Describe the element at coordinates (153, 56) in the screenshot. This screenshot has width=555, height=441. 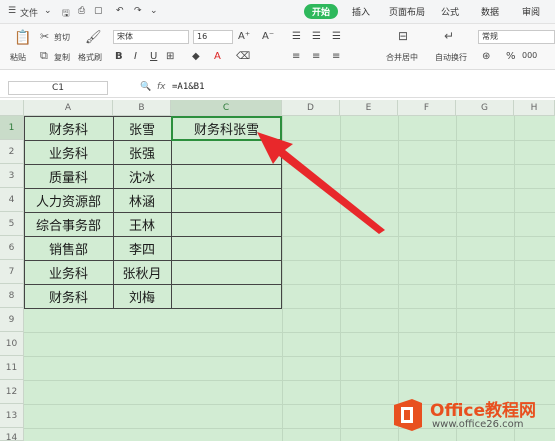
I see `underline-icon: U` at that location.